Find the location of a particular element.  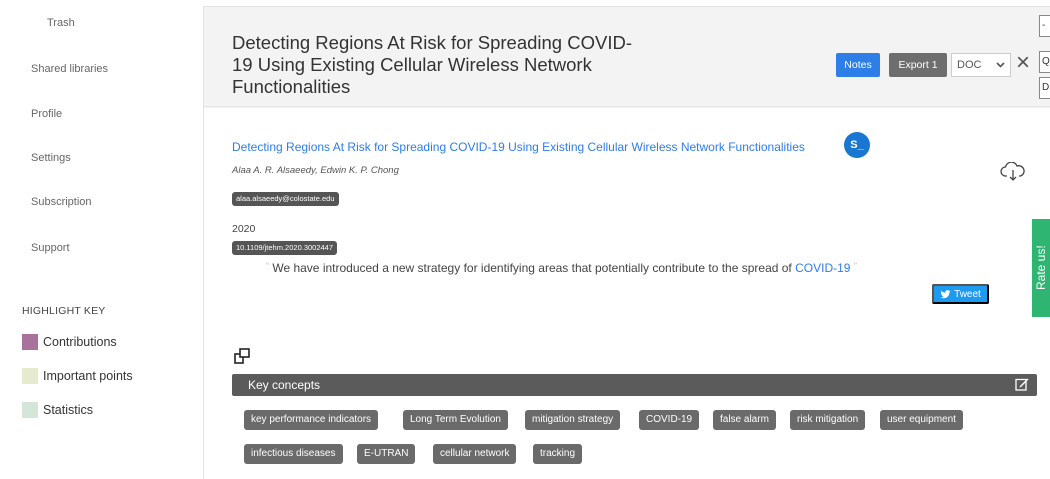

concept-chip: E-UTRAN is located at coordinates (386, 454).